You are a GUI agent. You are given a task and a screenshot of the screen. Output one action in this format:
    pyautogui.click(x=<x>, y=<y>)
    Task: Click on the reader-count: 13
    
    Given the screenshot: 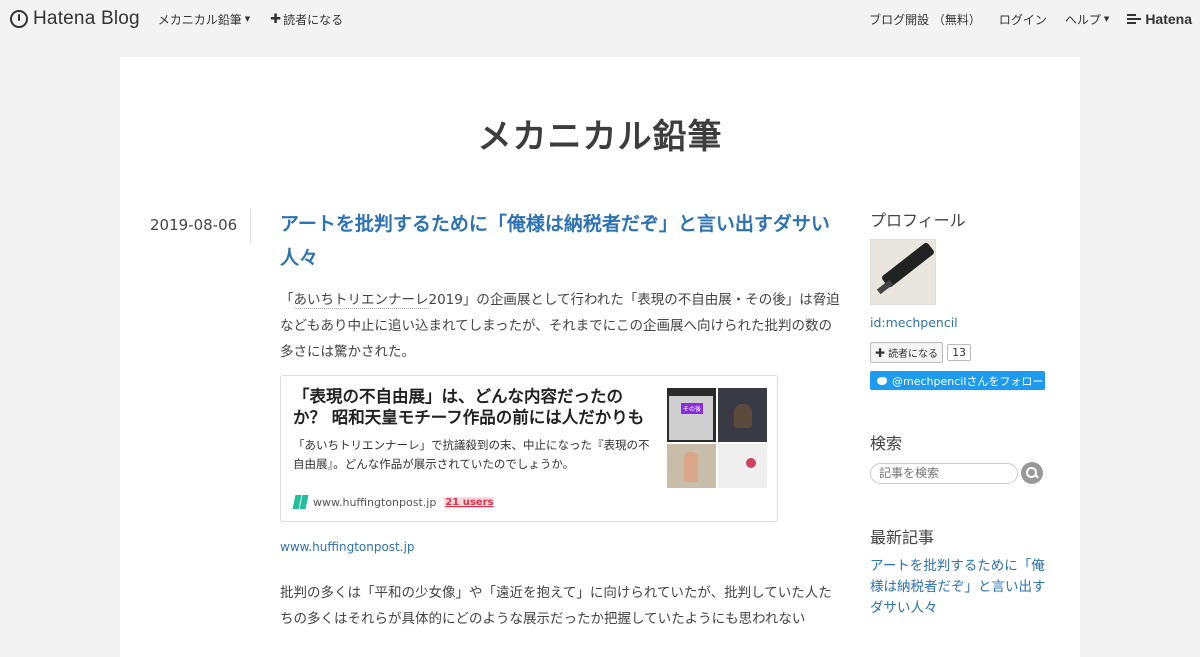 What is the action you would take?
    pyautogui.click(x=959, y=352)
    